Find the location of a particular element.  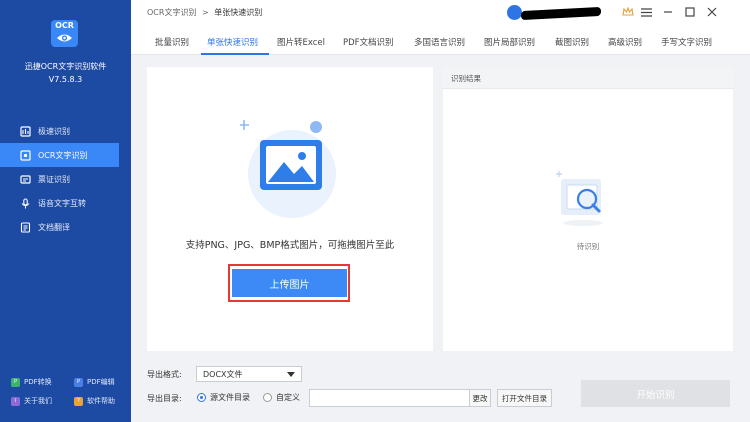

help-label: 软件帮助 is located at coordinates (101, 401).